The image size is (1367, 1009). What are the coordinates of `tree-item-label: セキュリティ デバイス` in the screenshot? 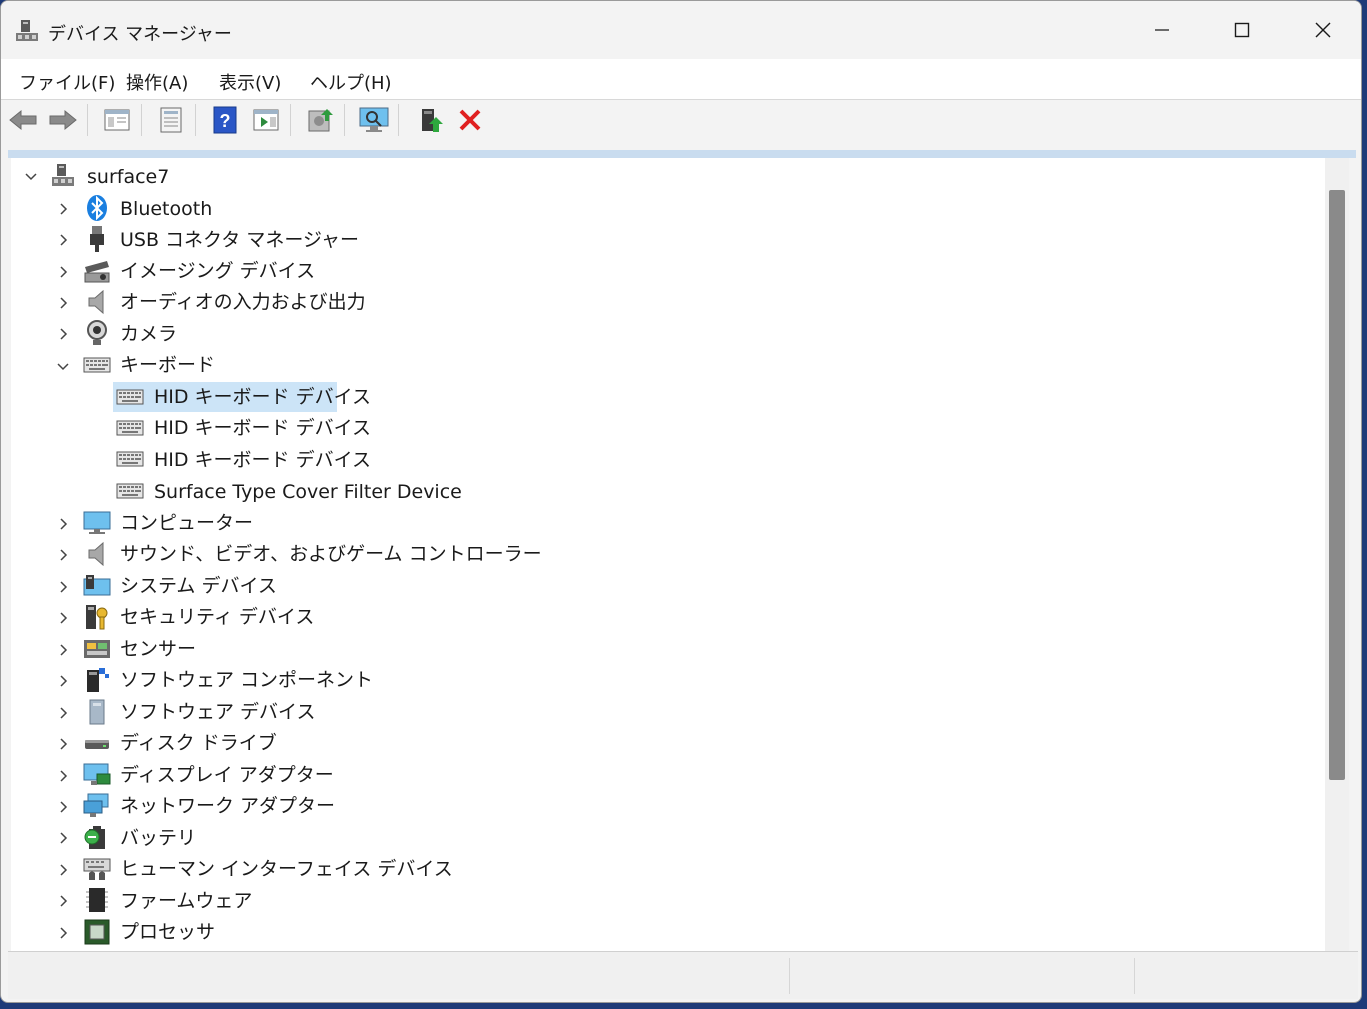 It's located at (217, 617).